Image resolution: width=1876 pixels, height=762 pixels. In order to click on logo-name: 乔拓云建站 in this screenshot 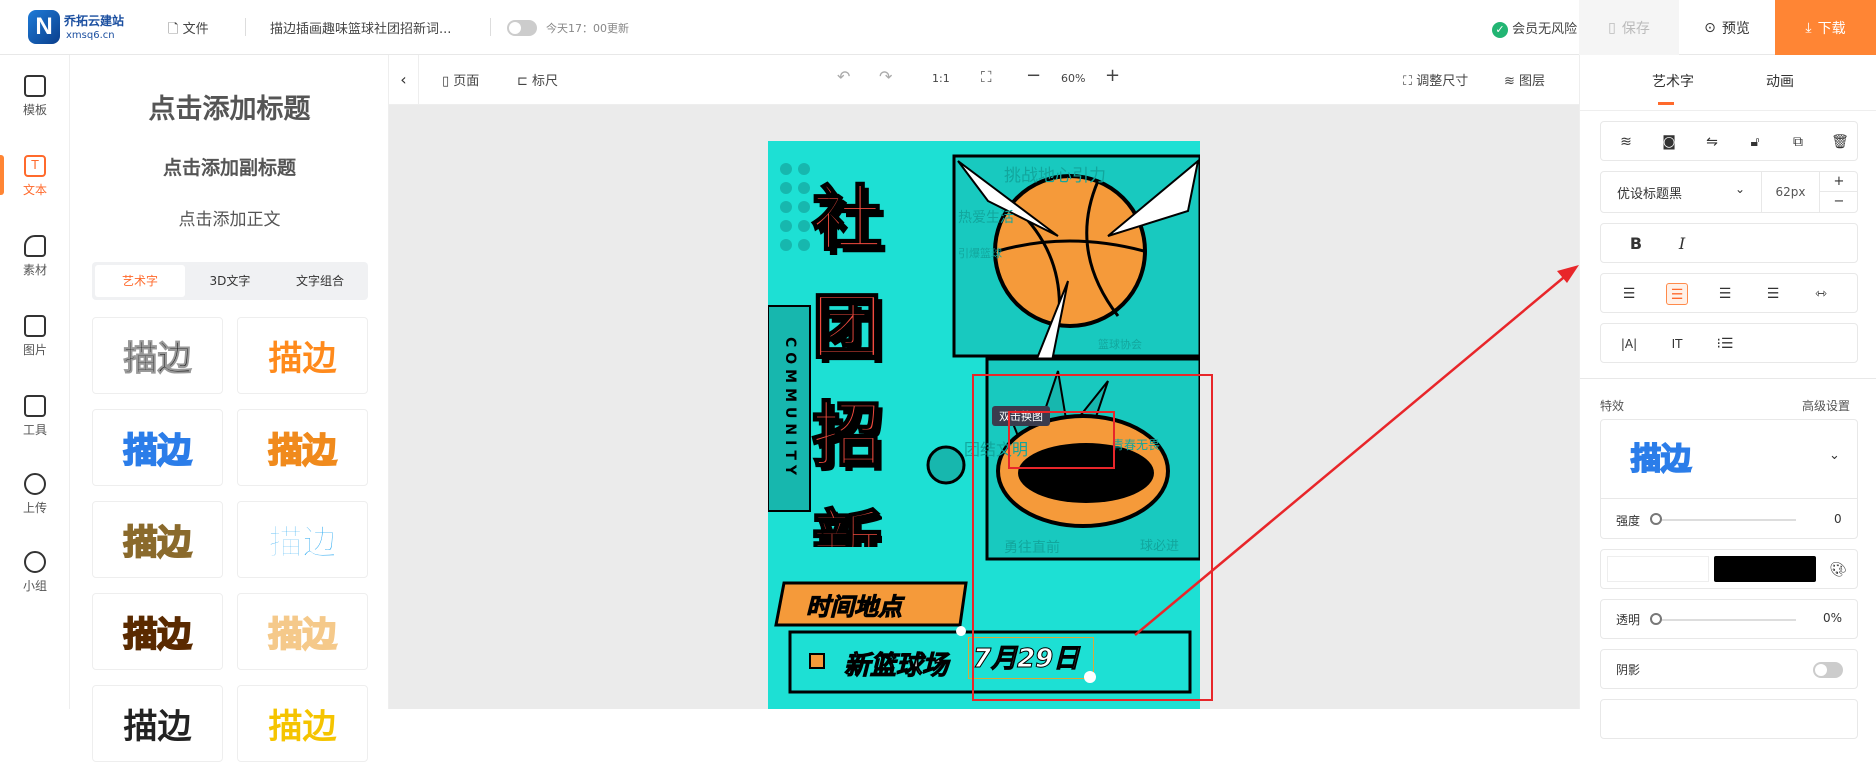, I will do `click(94, 21)`.